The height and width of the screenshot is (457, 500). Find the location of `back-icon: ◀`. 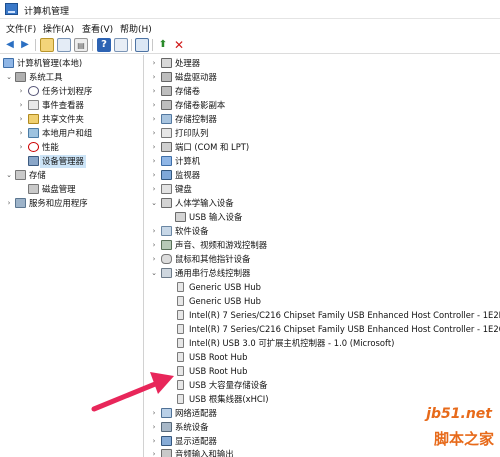

back-icon: ◀ is located at coordinates (10, 45).